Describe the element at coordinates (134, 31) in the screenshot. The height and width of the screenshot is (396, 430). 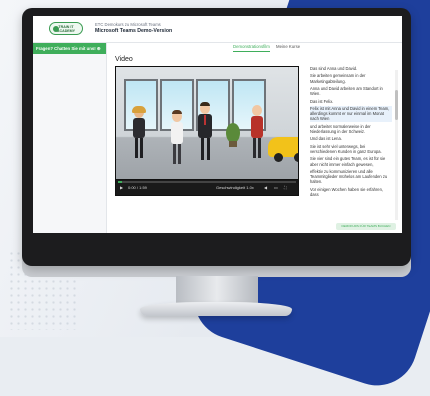
I see `course-title: Microsoft Teams Demo-Version` at that location.